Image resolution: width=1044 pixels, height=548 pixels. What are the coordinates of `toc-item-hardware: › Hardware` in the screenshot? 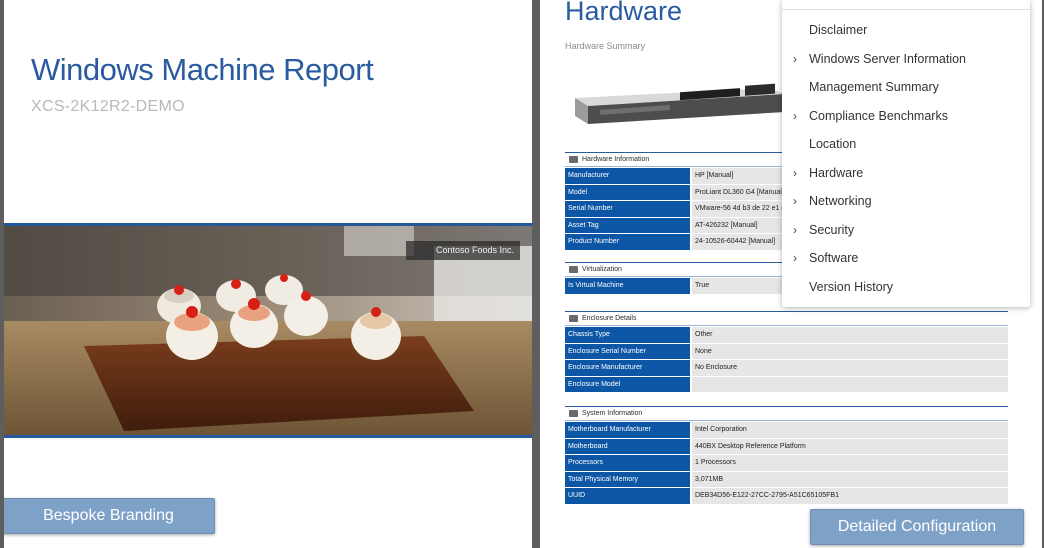 It's located at (906, 173).